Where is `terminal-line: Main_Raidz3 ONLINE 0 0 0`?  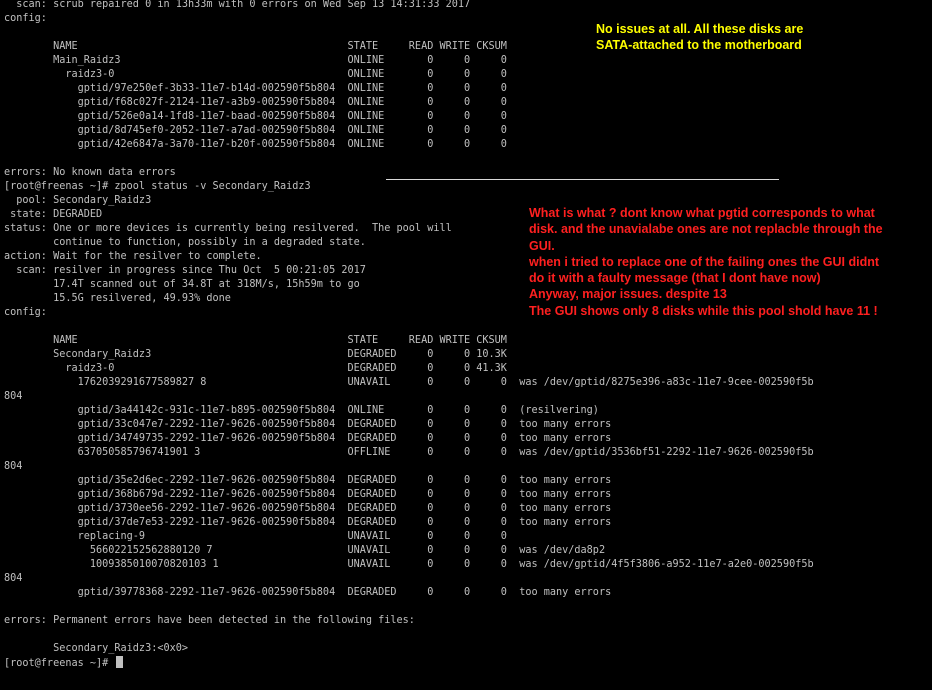 terminal-line: Main_Raidz3 ONLINE 0 0 0 is located at coordinates (255, 60).